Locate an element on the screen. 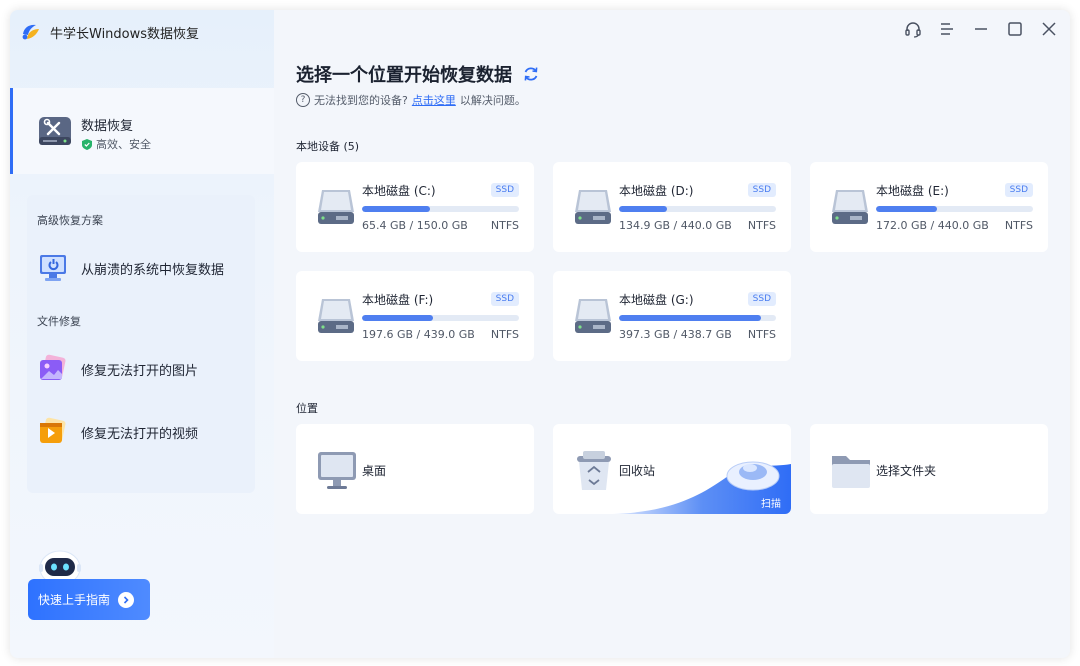  app-title: 牛学长Windows数据恢复 is located at coordinates (109, 32).